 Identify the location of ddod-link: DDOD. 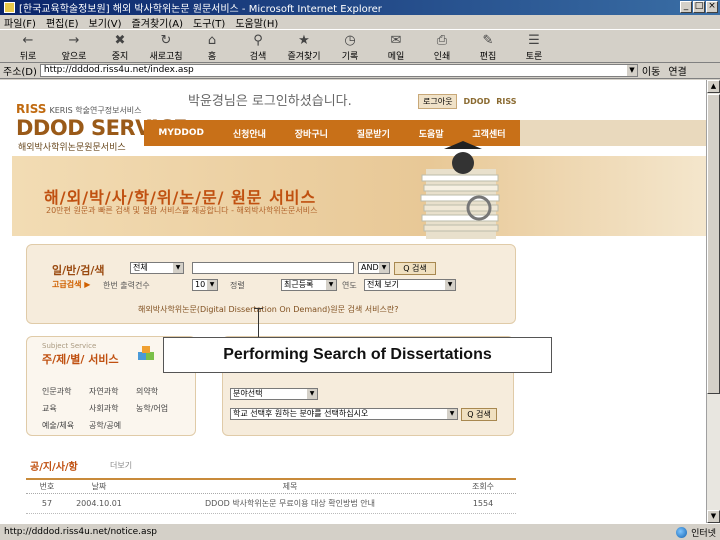
(476, 101).